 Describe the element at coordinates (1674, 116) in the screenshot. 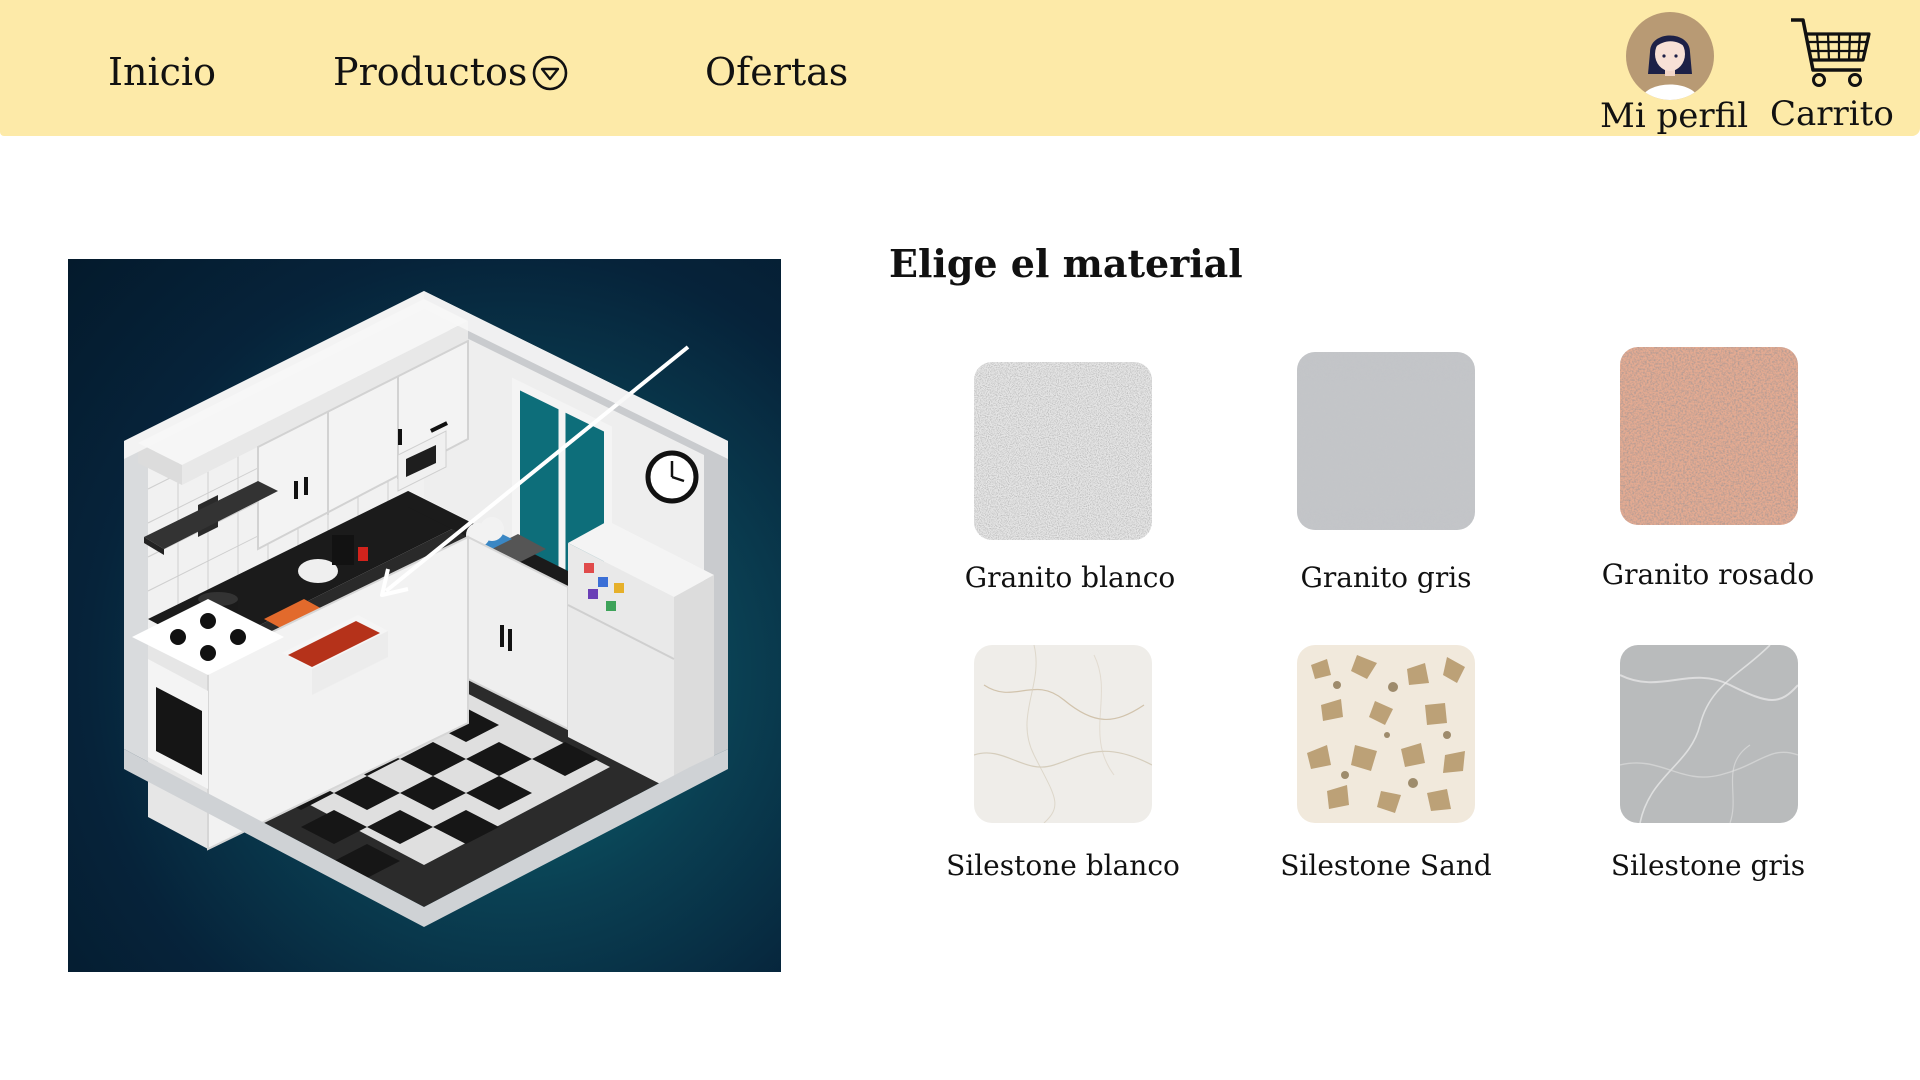

I see `profile-label: Mi perfil` at that location.